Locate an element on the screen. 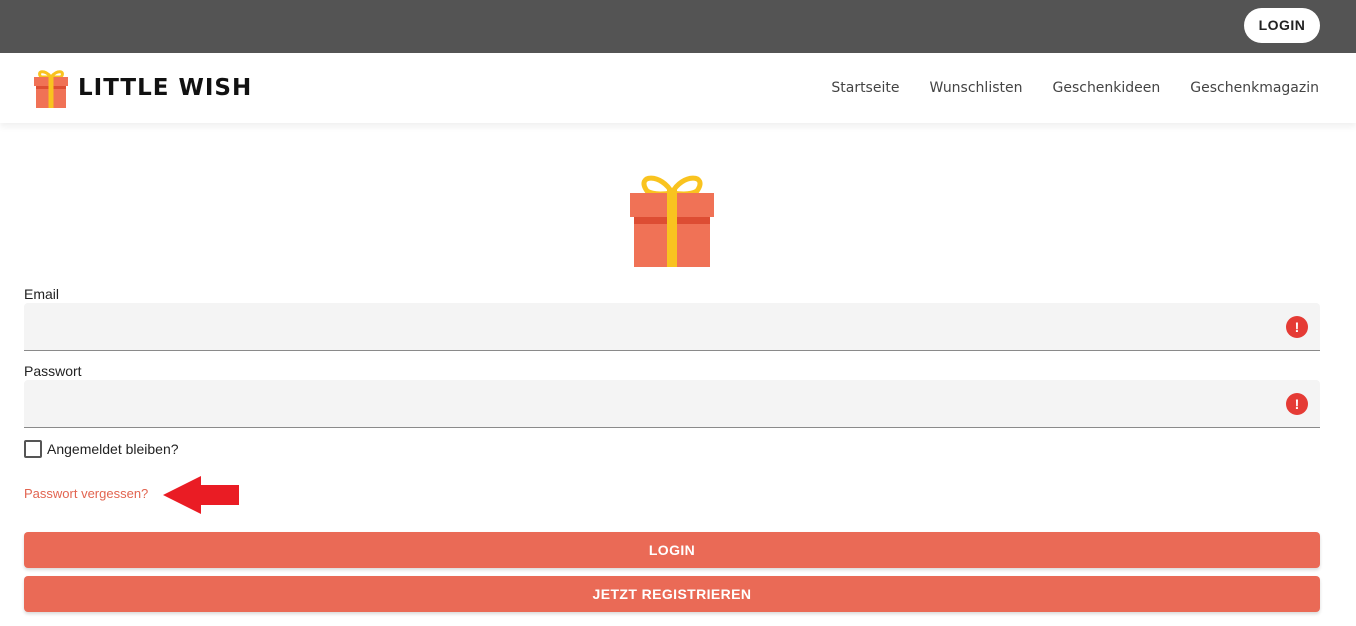  password-field is located at coordinates (672, 404).